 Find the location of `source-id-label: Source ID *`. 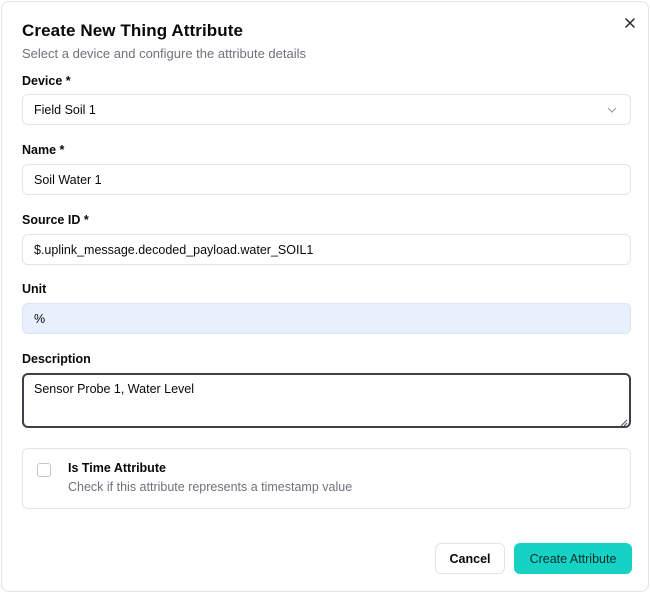

source-id-label: Source ID * is located at coordinates (55, 220).